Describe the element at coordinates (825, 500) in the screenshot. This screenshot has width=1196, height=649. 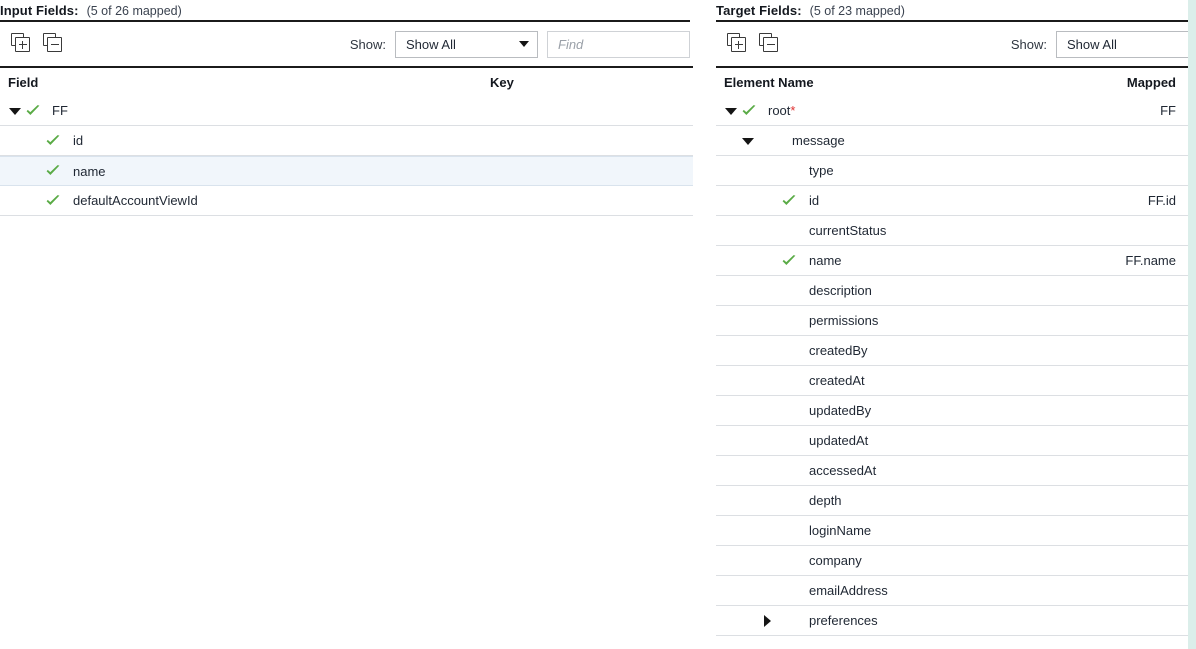
I see `tree-row-label: depth` at that location.